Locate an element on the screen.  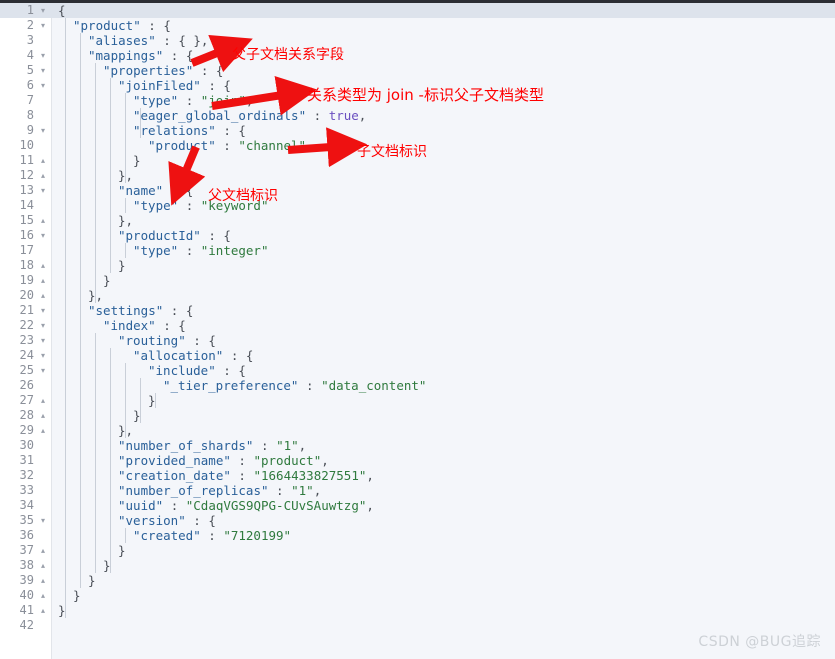
line-number: 22 is located at coordinates (26, 325).